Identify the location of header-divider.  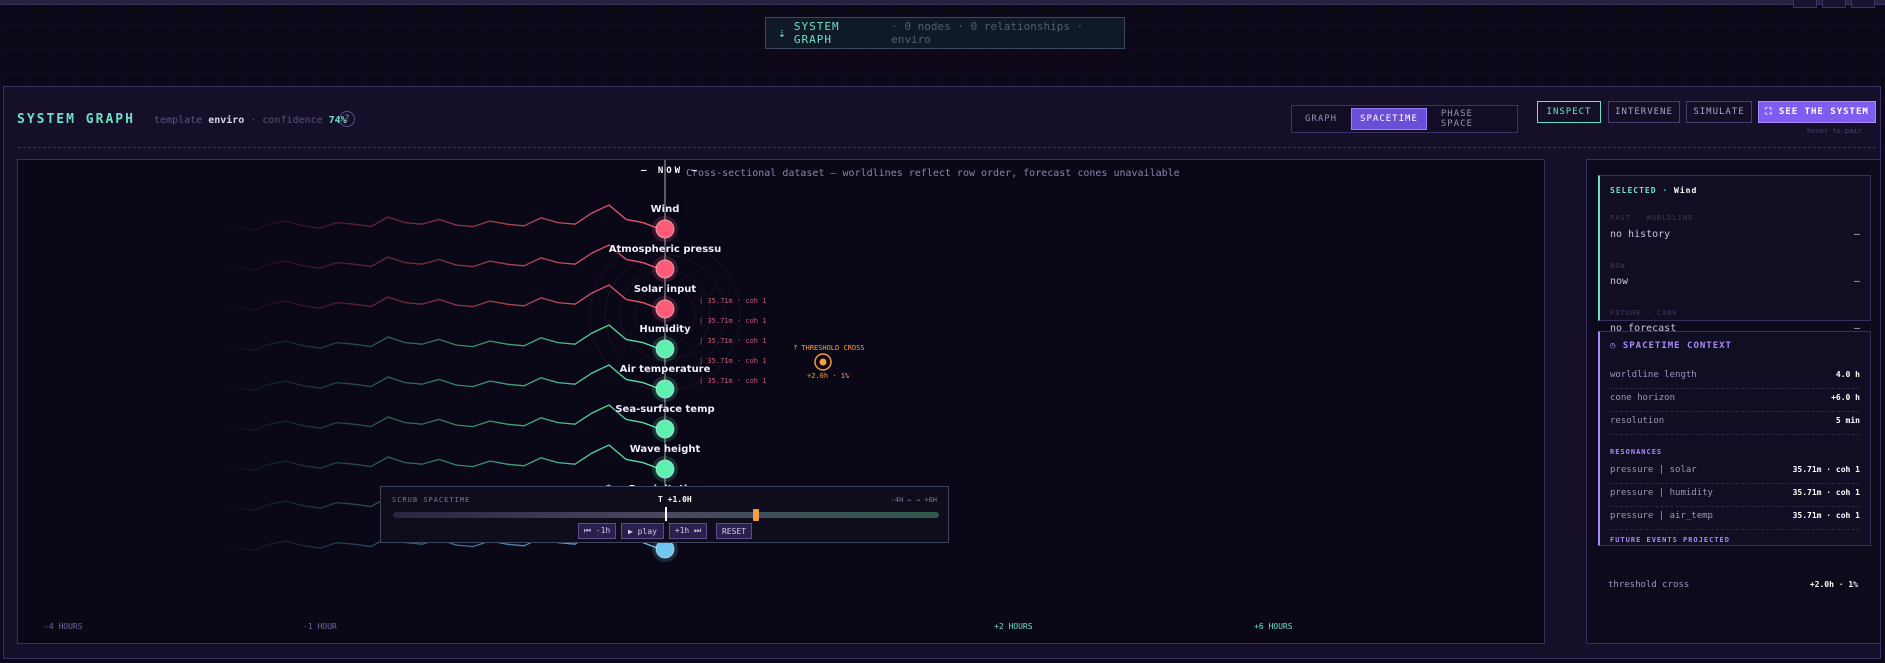
(947, 147).